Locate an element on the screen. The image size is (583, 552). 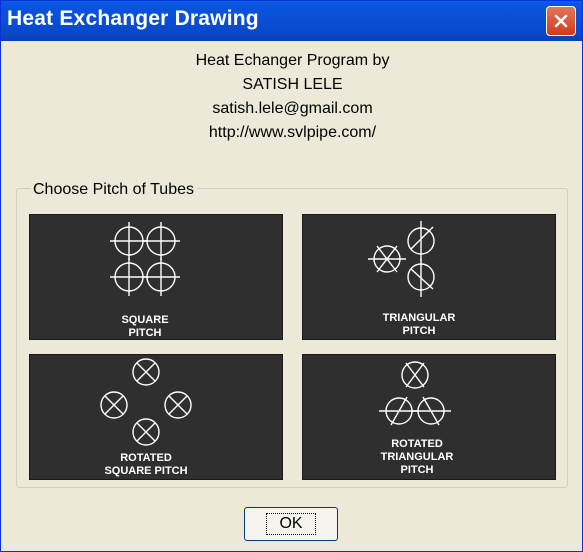
rotated-triangular-label-3: PITCH is located at coordinates (417, 470).